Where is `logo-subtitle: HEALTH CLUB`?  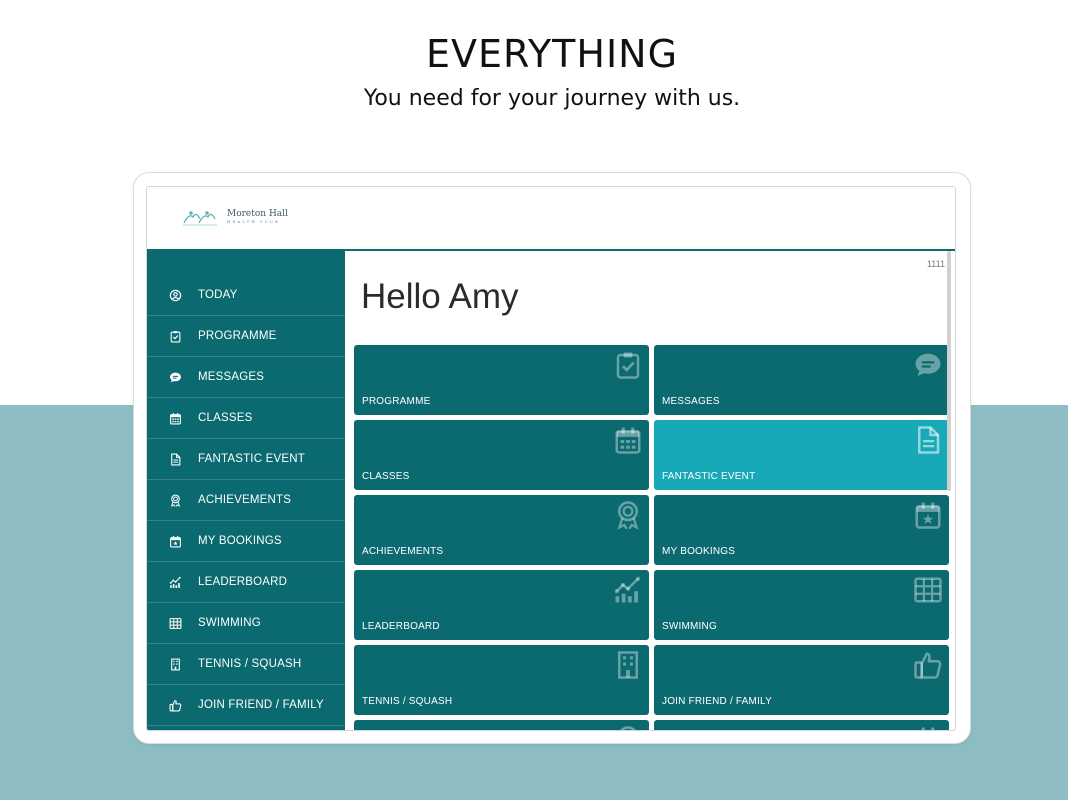 logo-subtitle: HEALTH CLUB is located at coordinates (253, 221).